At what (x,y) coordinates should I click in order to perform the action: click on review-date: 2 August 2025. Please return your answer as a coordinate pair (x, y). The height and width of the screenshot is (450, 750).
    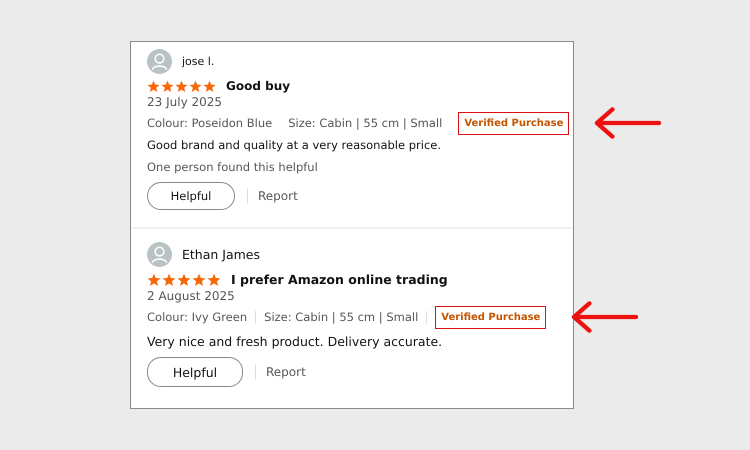
    Looking at the image, I should click on (191, 296).